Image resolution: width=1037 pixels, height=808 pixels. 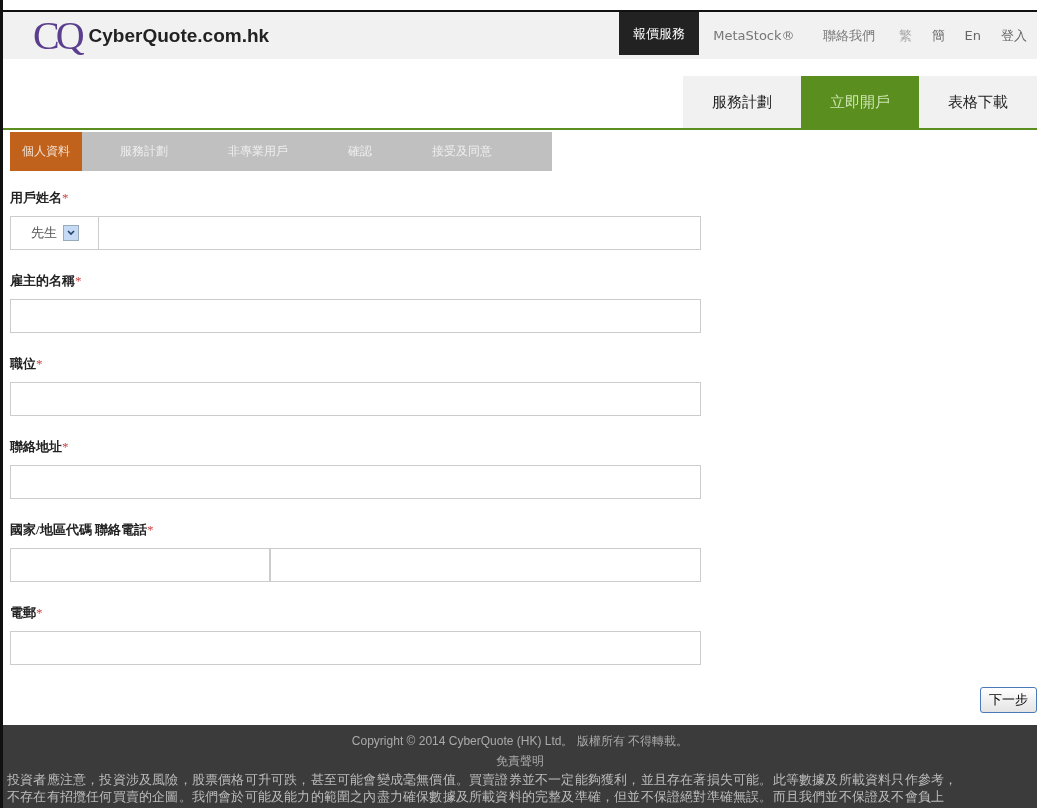 I want to click on menu-tab: 立即開戶, so click(x=860, y=102).